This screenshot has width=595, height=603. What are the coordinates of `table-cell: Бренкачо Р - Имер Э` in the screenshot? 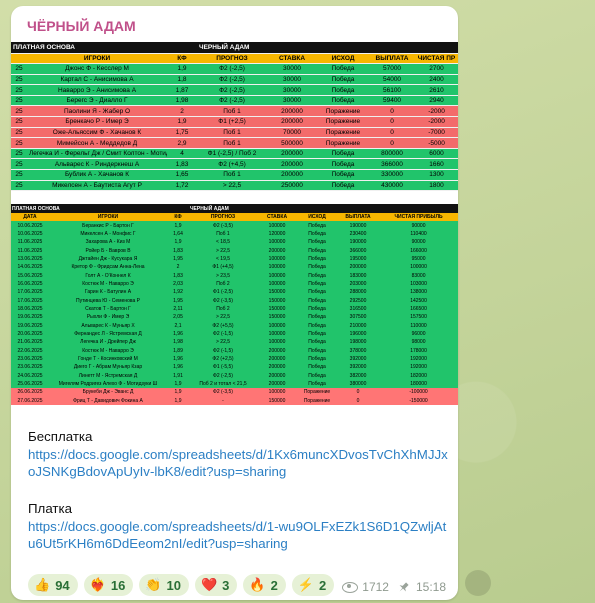 It's located at (97, 122).